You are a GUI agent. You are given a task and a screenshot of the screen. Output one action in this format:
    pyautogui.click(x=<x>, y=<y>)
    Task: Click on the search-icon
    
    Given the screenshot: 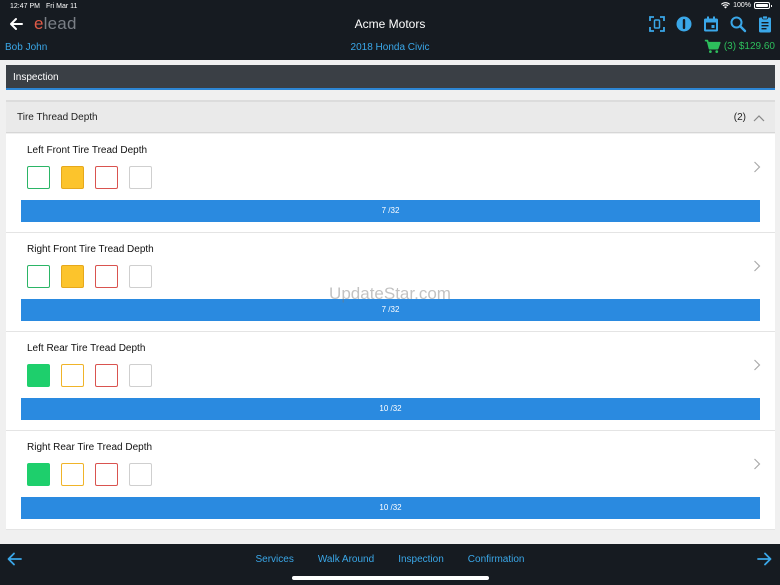 What is the action you would take?
    pyautogui.click(x=738, y=24)
    